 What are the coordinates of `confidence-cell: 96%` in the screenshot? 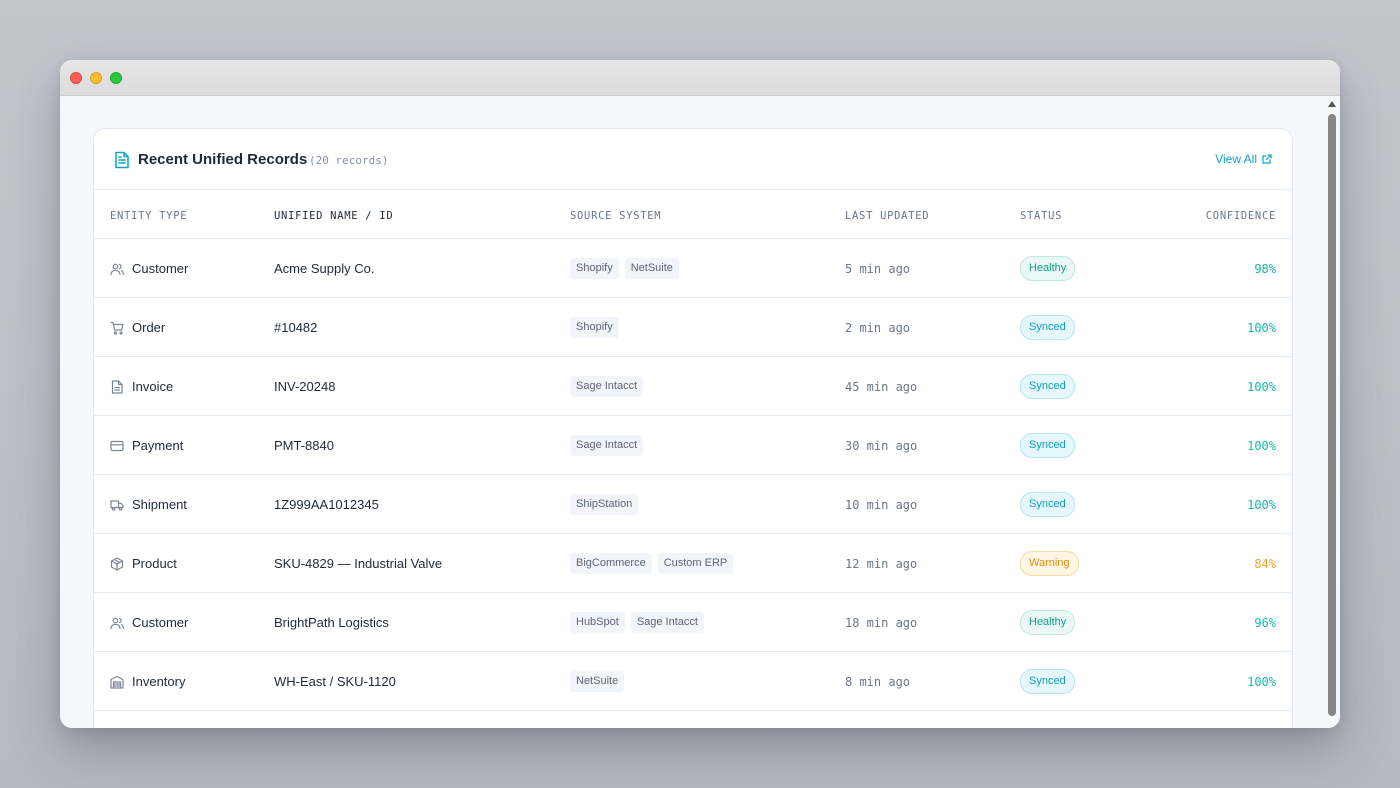 It's located at (1265, 622).